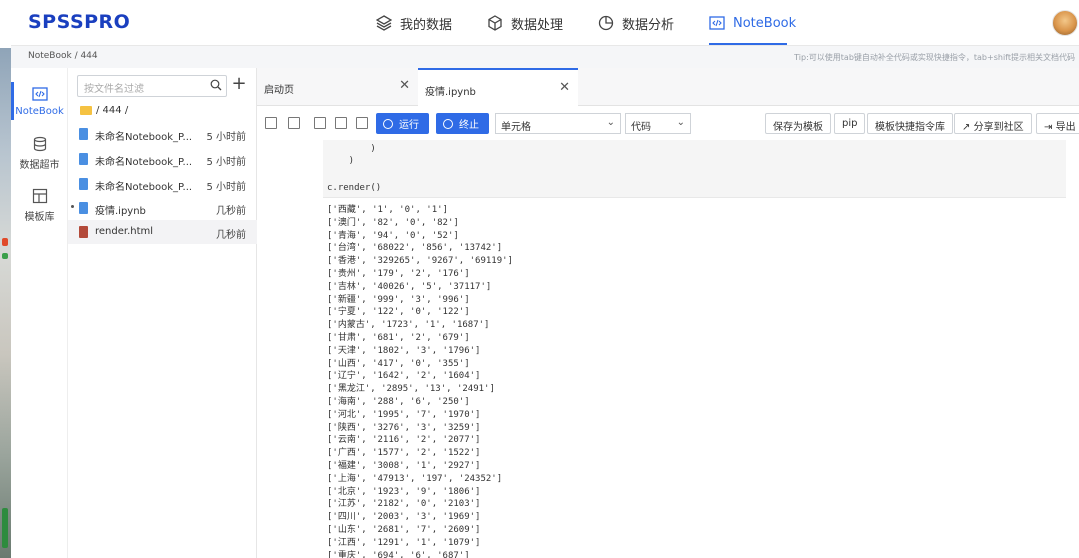 The width and height of the screenshot is (1079, 558). I want to click on code-cell: ) ) c.render(), so click(694, 169).